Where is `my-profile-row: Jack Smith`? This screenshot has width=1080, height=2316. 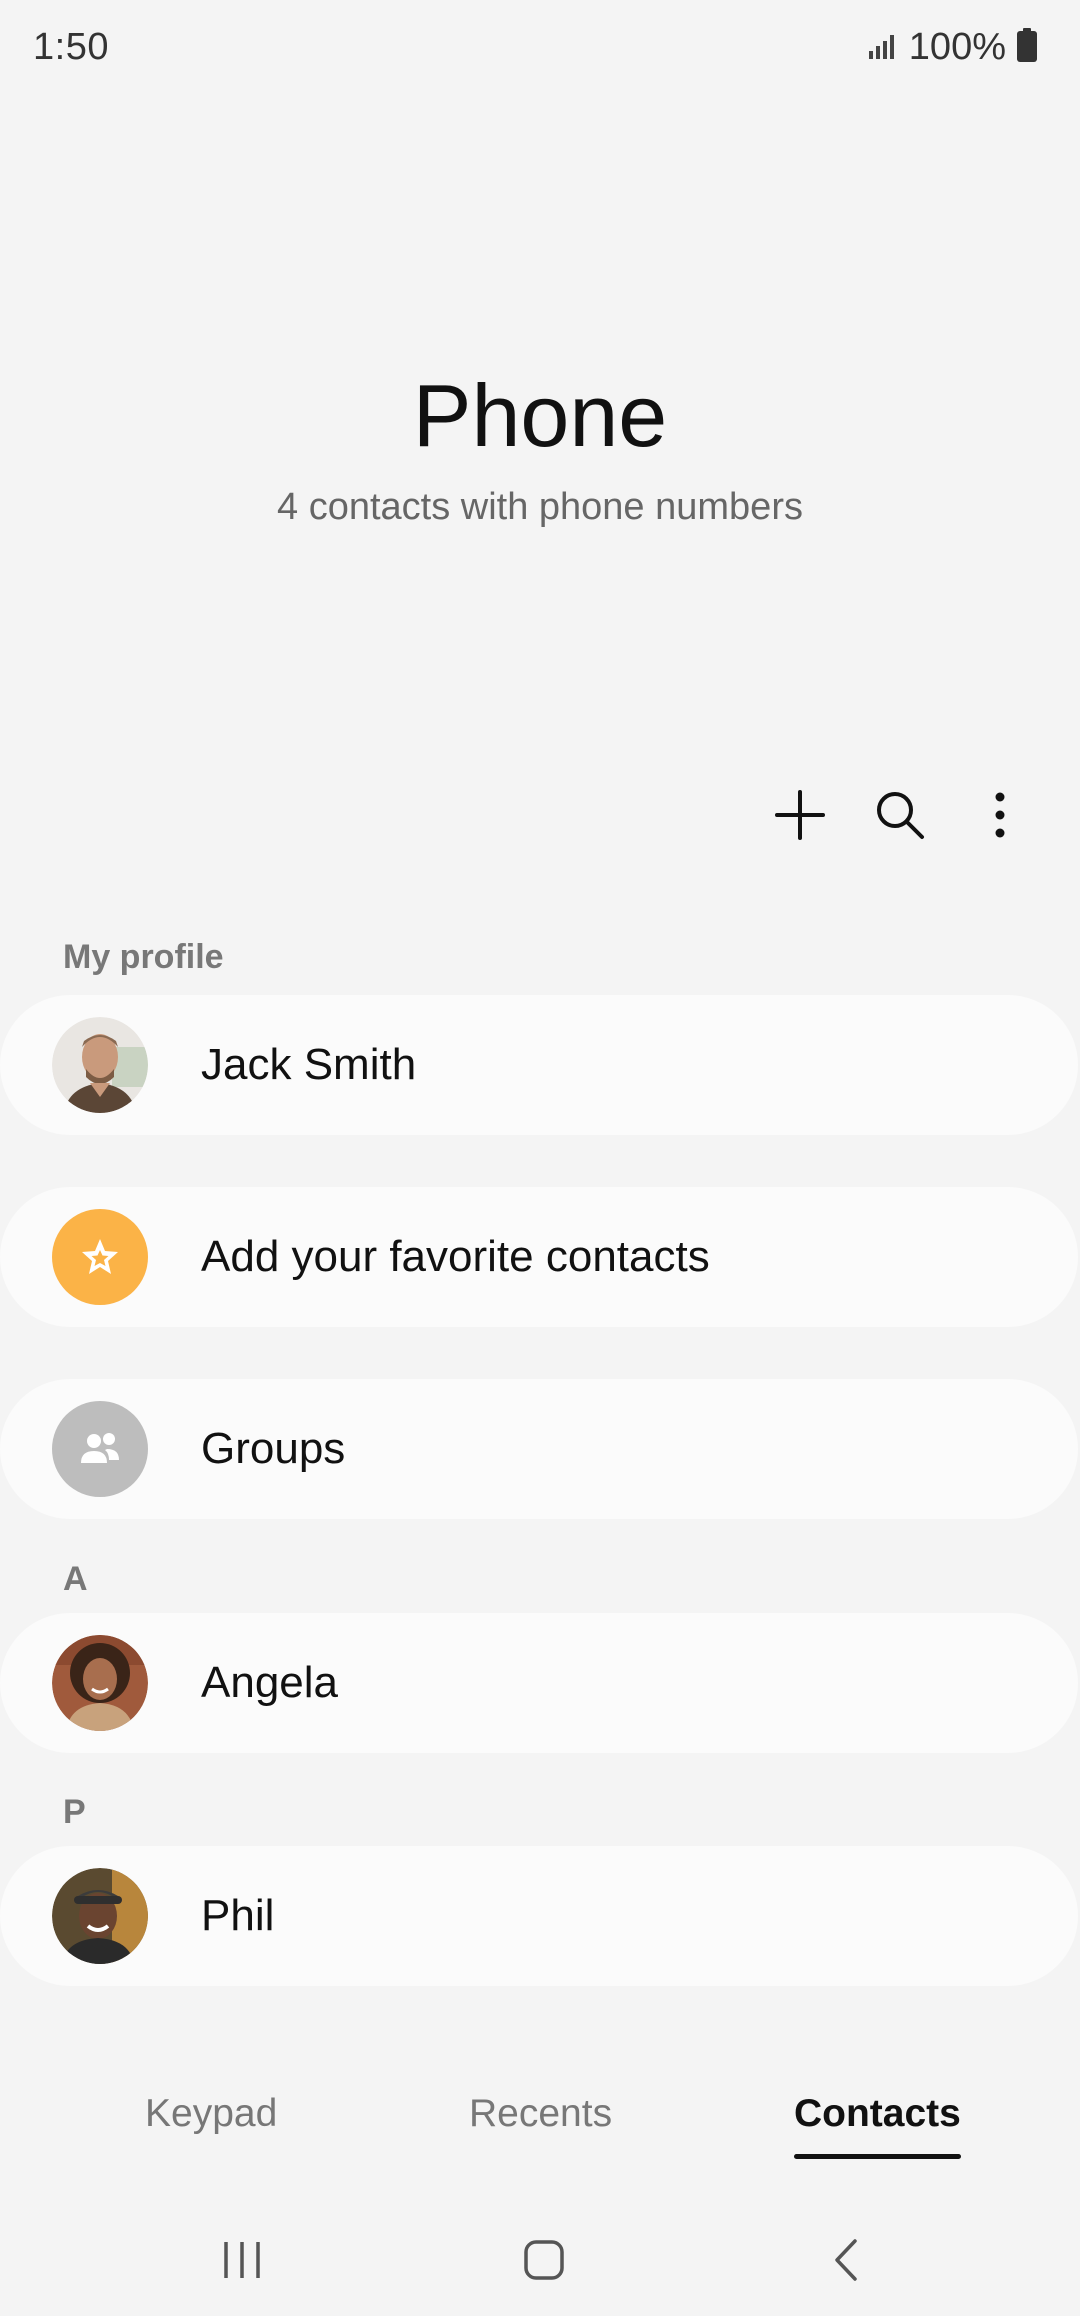
my-profile-row: Jack Smith is located at coordinates (539, 1065).